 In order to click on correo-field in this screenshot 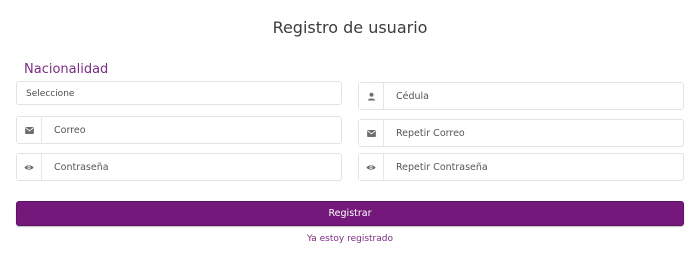, I will do `click(179, 130)`.